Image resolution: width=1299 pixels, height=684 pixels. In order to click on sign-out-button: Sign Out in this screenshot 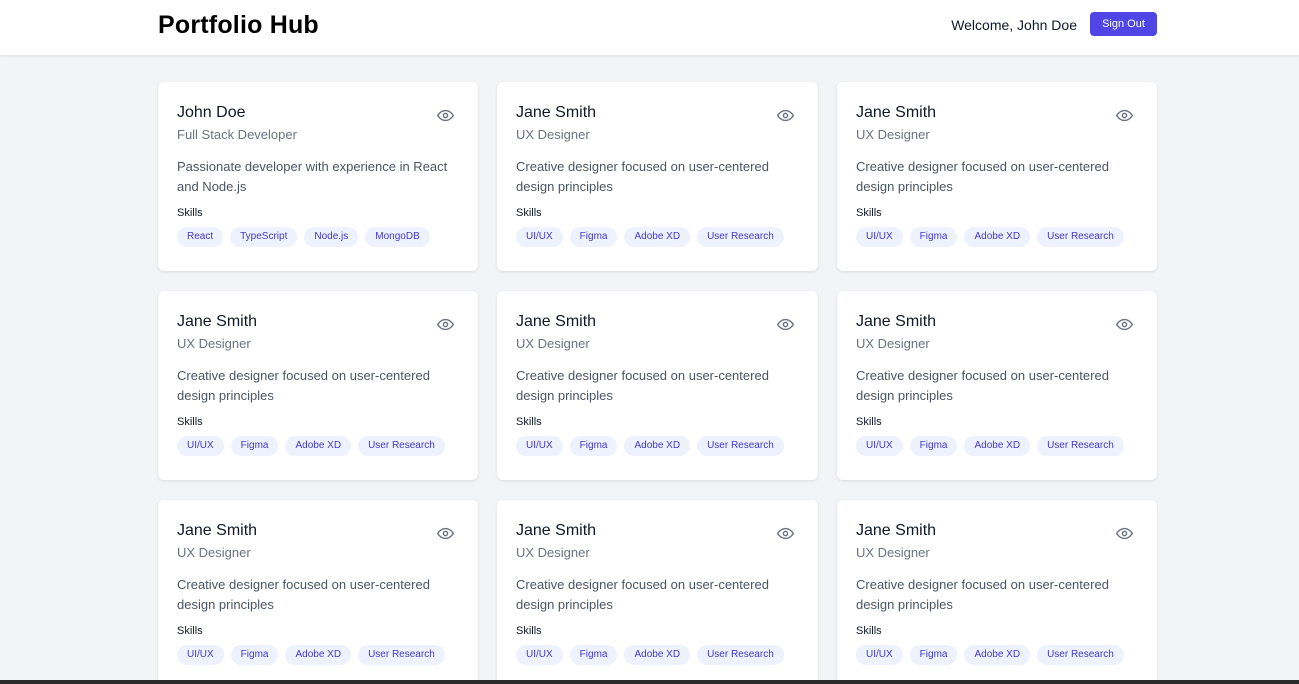, I will do `click(1123, 24)`.